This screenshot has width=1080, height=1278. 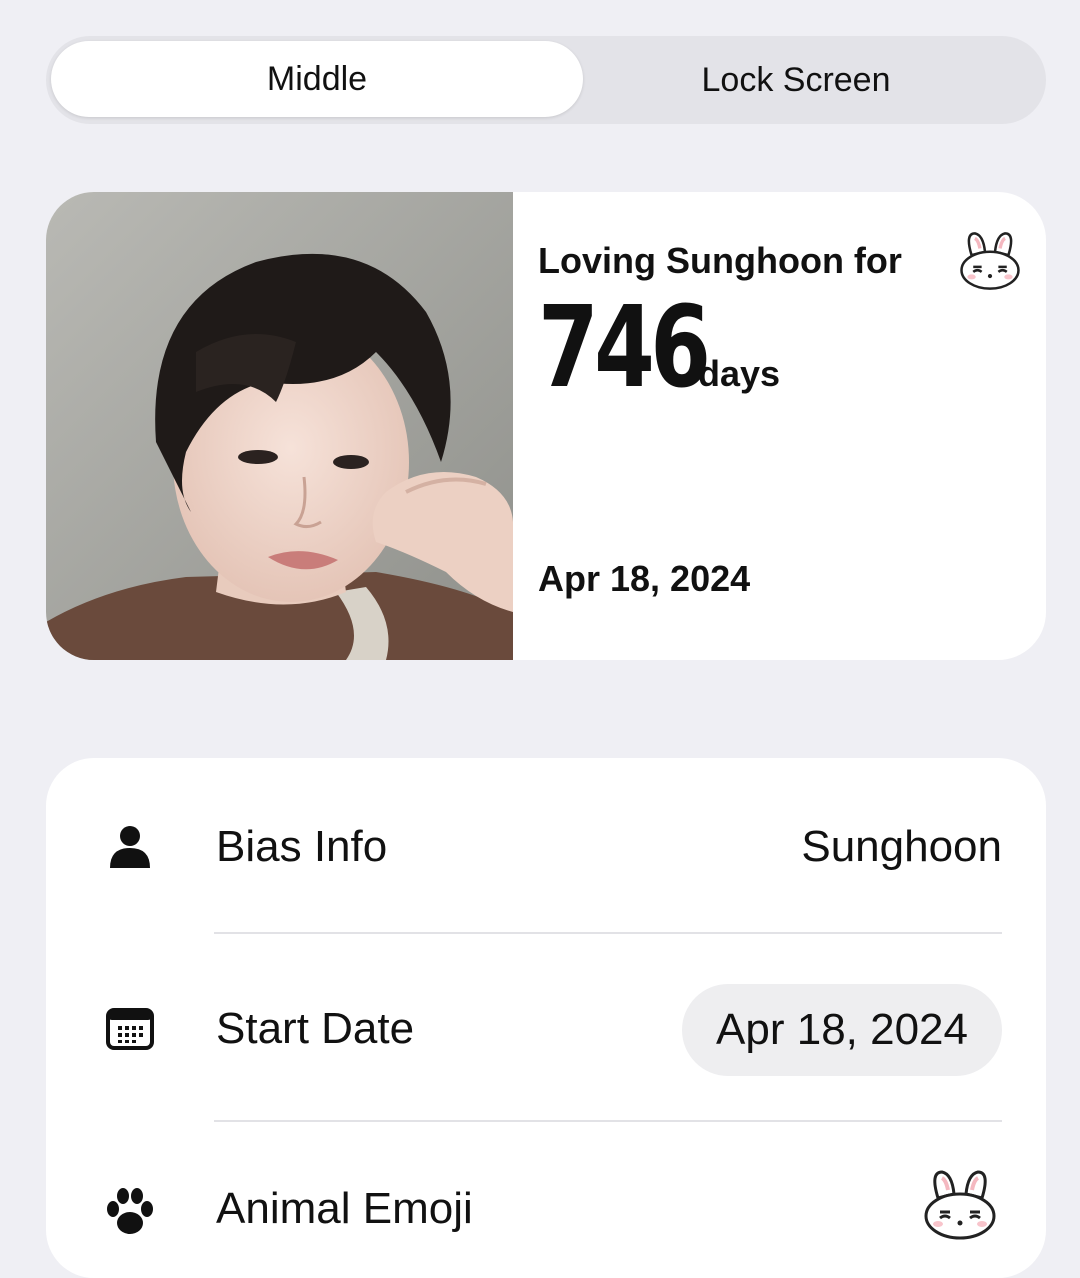 I want to click on days-counter: 746 days, so click(x=659, y=348).